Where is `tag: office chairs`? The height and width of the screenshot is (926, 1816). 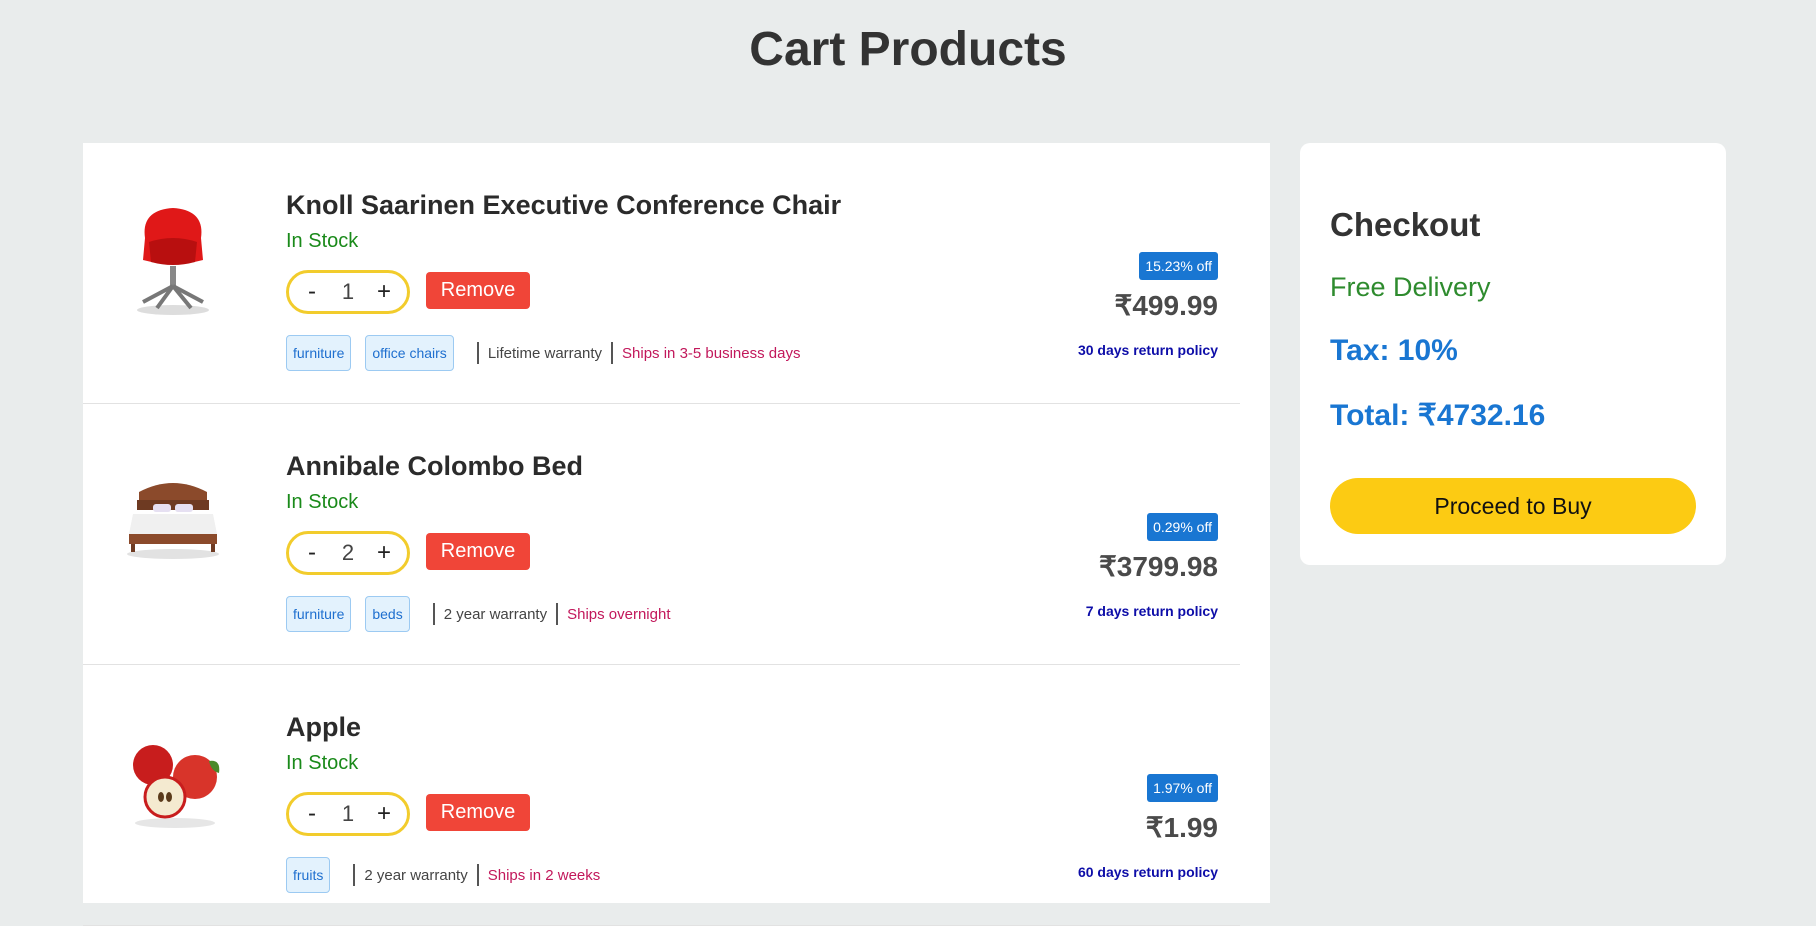
tag: office chairs is located at coordinates (409, 353).